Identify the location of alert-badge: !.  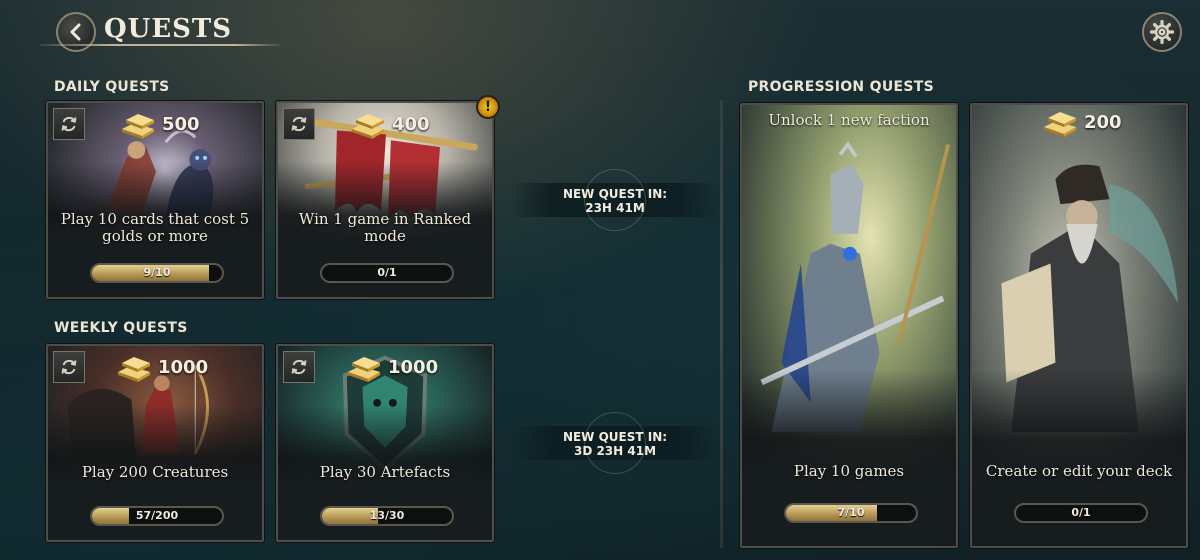
(488, 107).